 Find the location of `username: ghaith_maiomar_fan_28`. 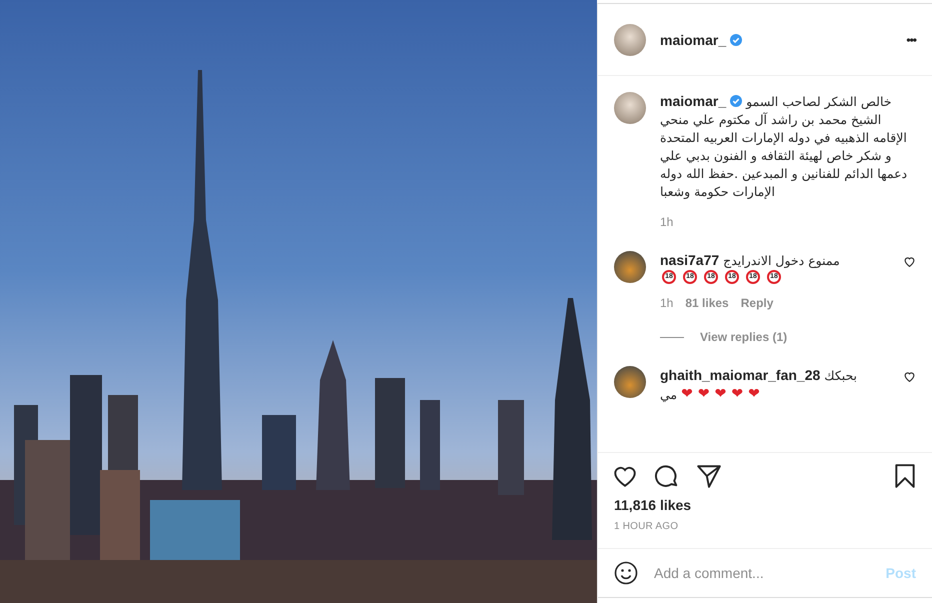

username: ghaith_maiomar_fan_28 is located at coordinates (740, 375).